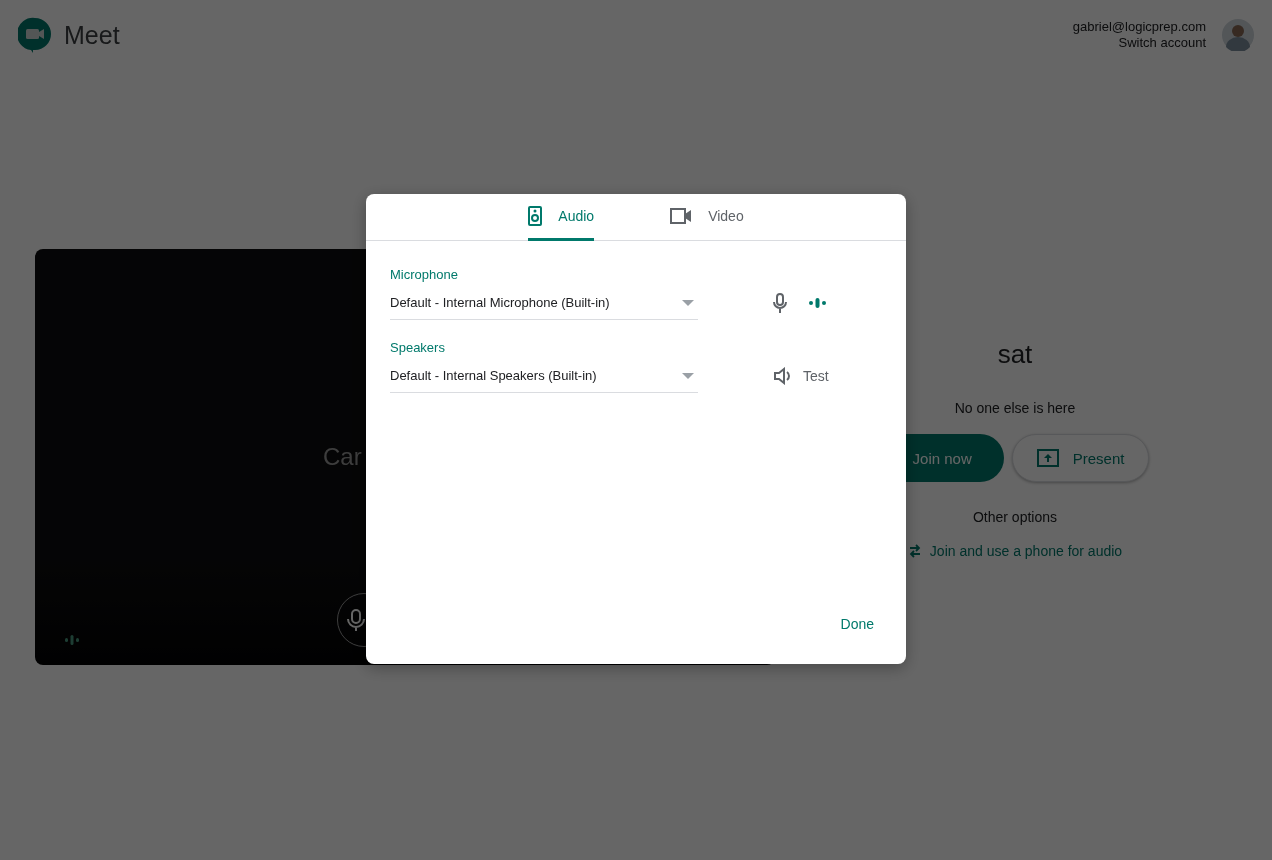 This screenshot has width=1272, height=860. What do you see at coordinates (544, 303) in the screenshot?
I see `device-dropdown: Default - Internal Microphone (Built-in)` at bounding box center [544, 303].